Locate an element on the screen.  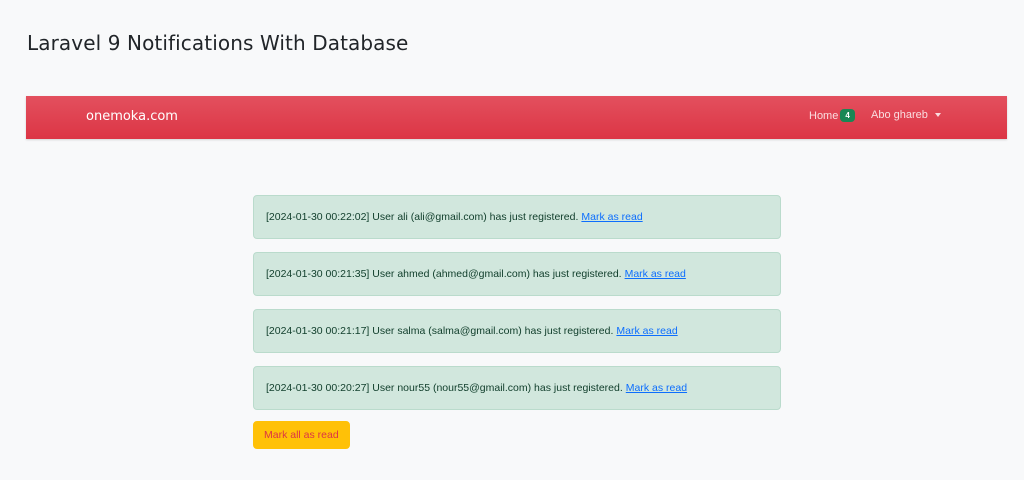
mark-all-as-read-button: Mark all as read is located at coordinates (301, 435).